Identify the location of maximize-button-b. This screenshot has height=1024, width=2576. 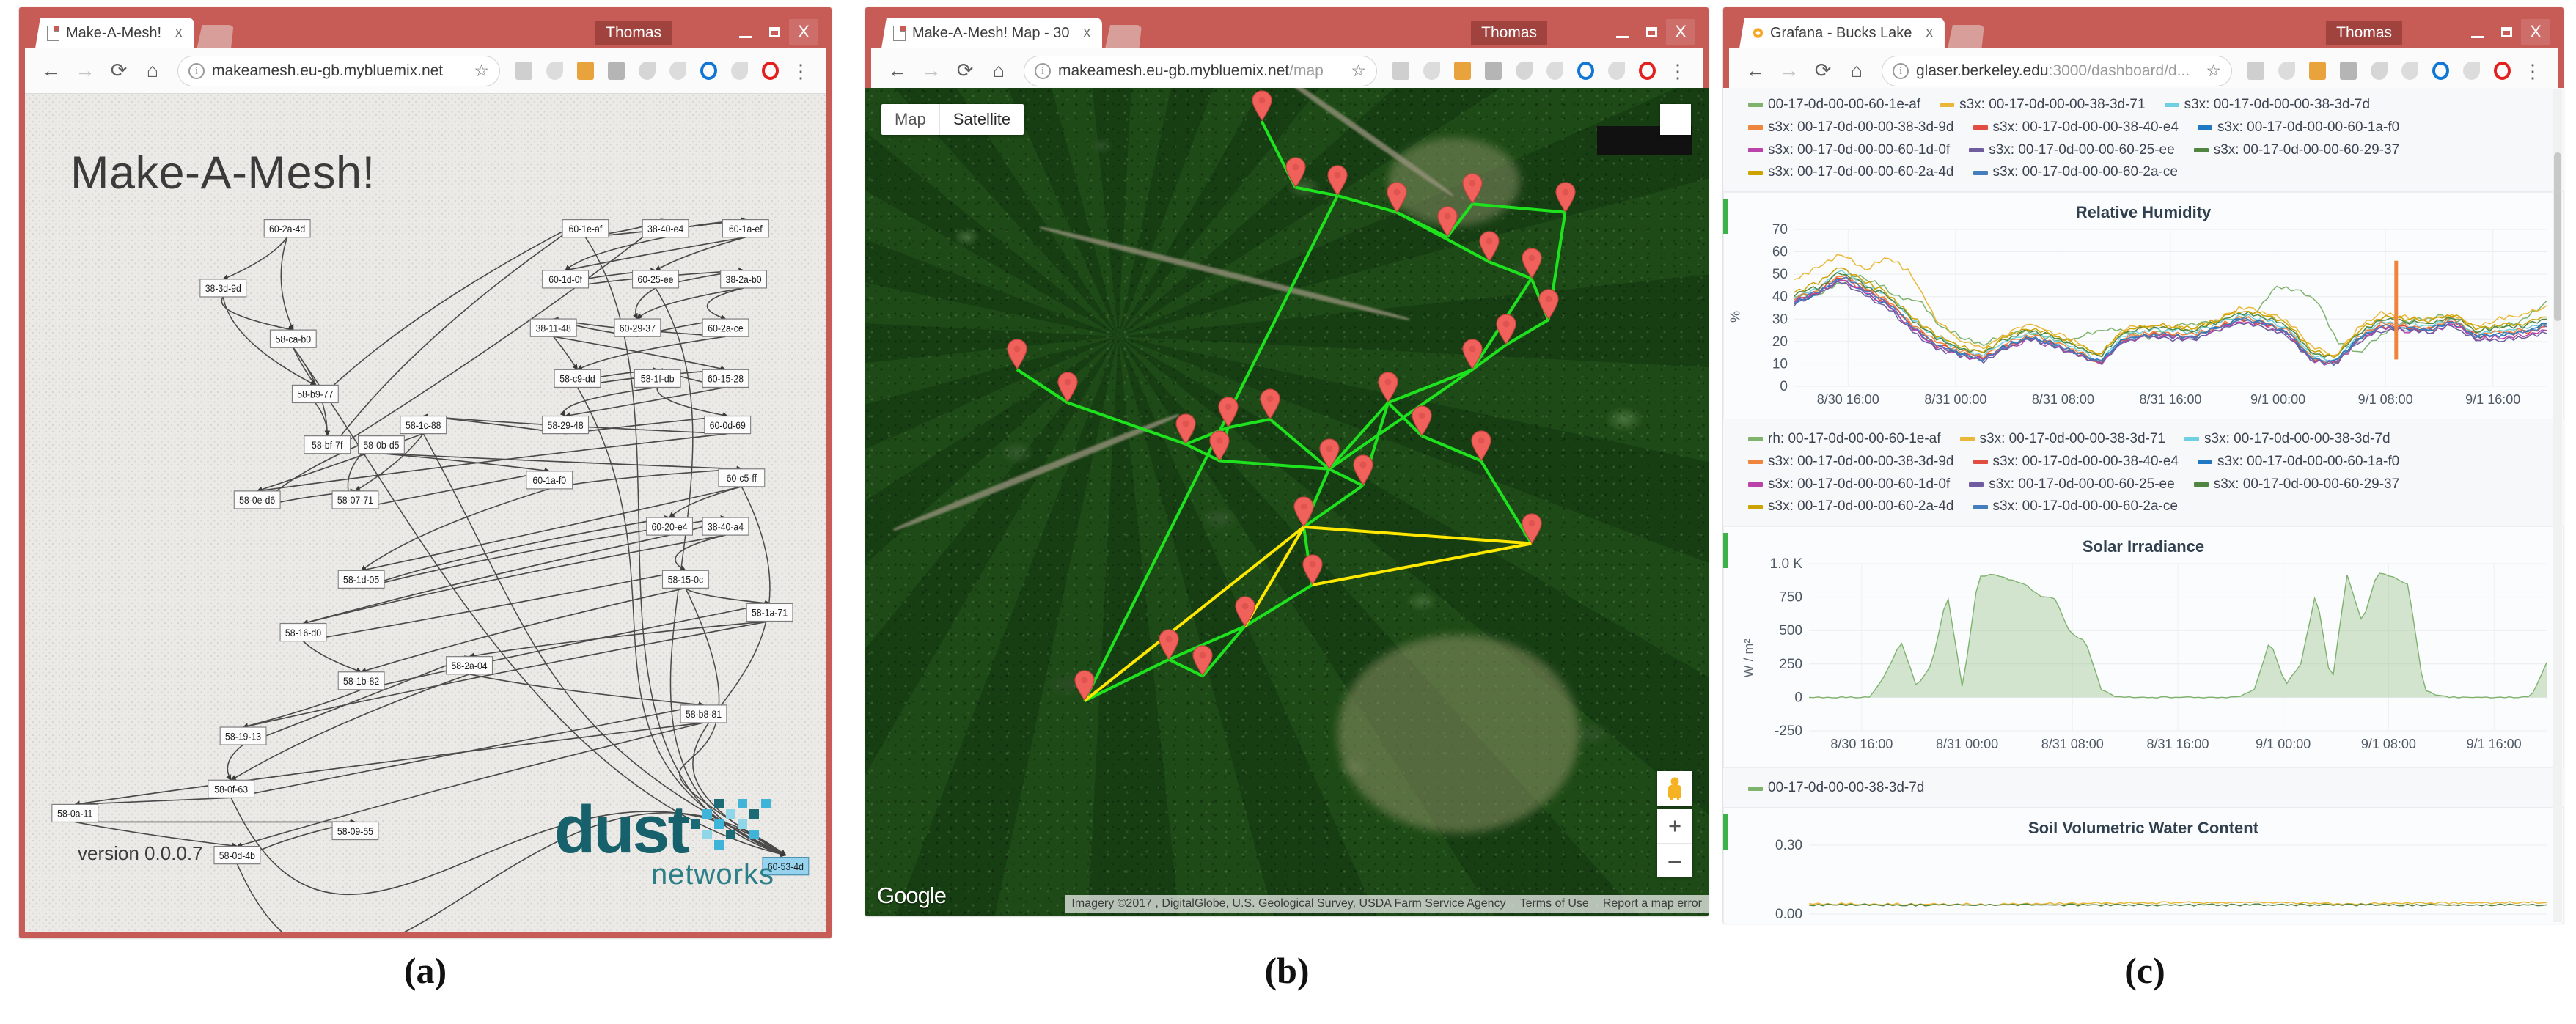
(1652, 32).